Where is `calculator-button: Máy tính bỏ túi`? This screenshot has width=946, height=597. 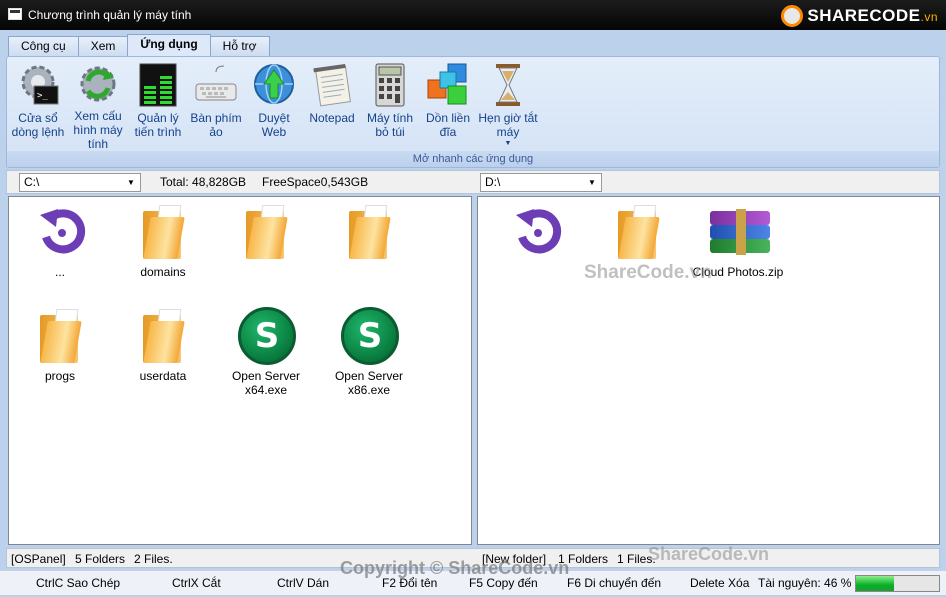
calculator-button: Máy tính bỏ túi is located at coordinates (390, 106).